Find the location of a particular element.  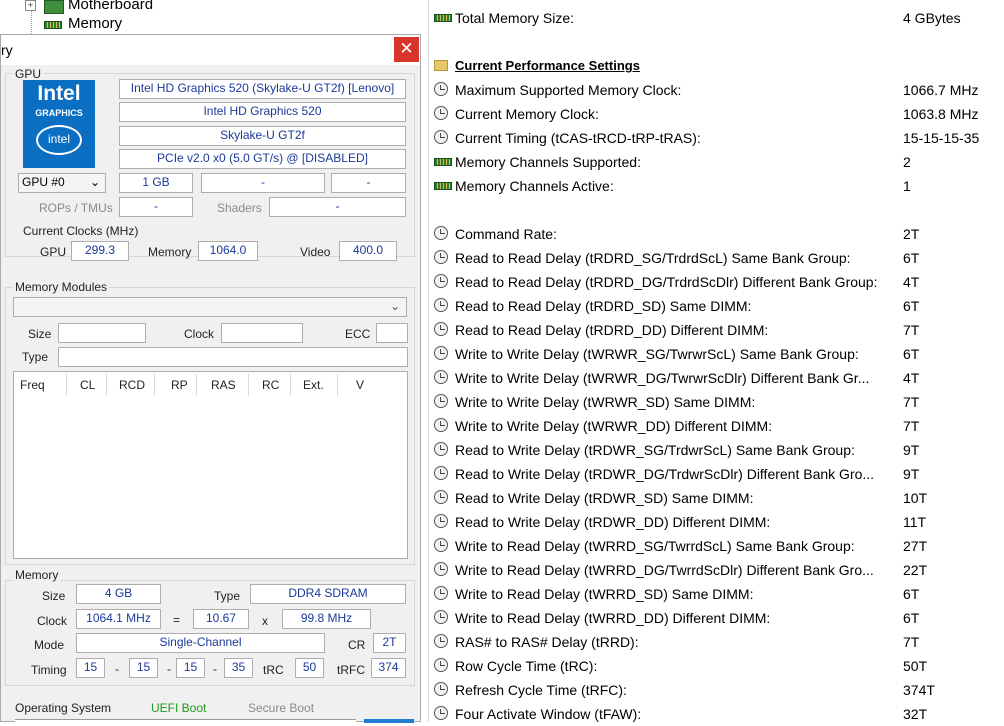

memory-size-field: 4 GB is located at coordinates (118, 594).